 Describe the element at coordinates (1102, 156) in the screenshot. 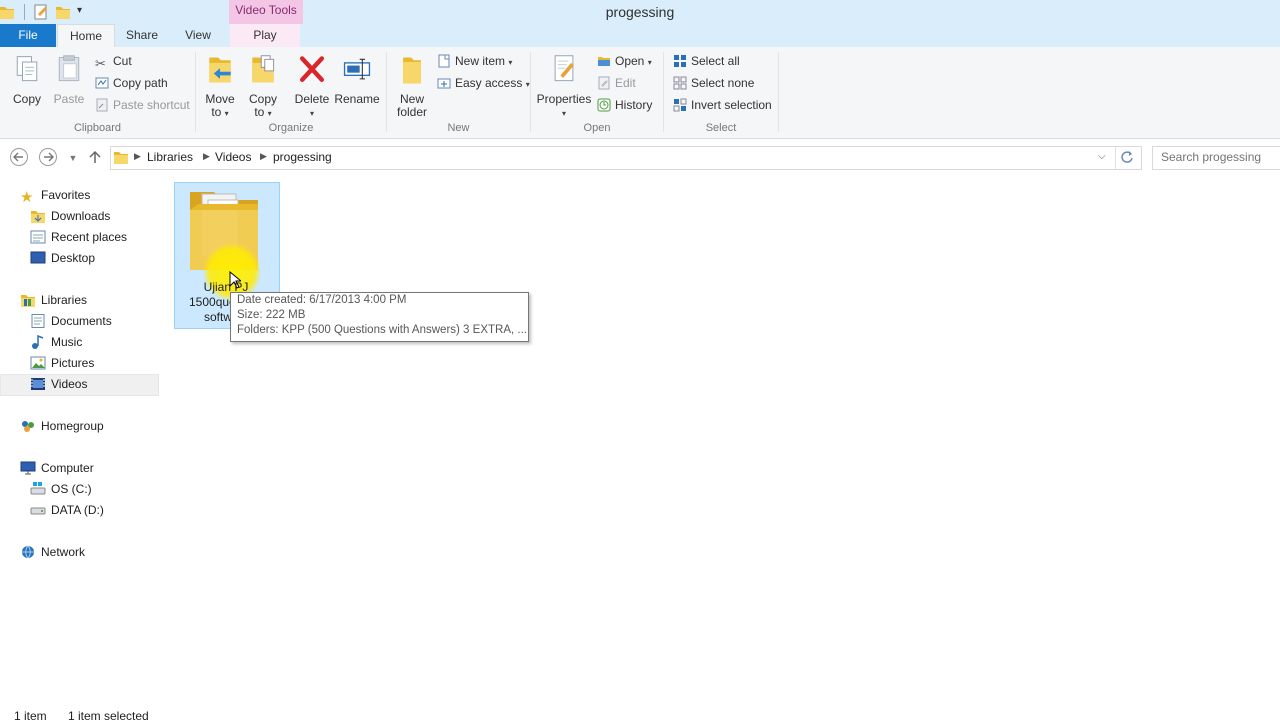

I see `address-dropdown-chevron-icon: ⌵` at that location.